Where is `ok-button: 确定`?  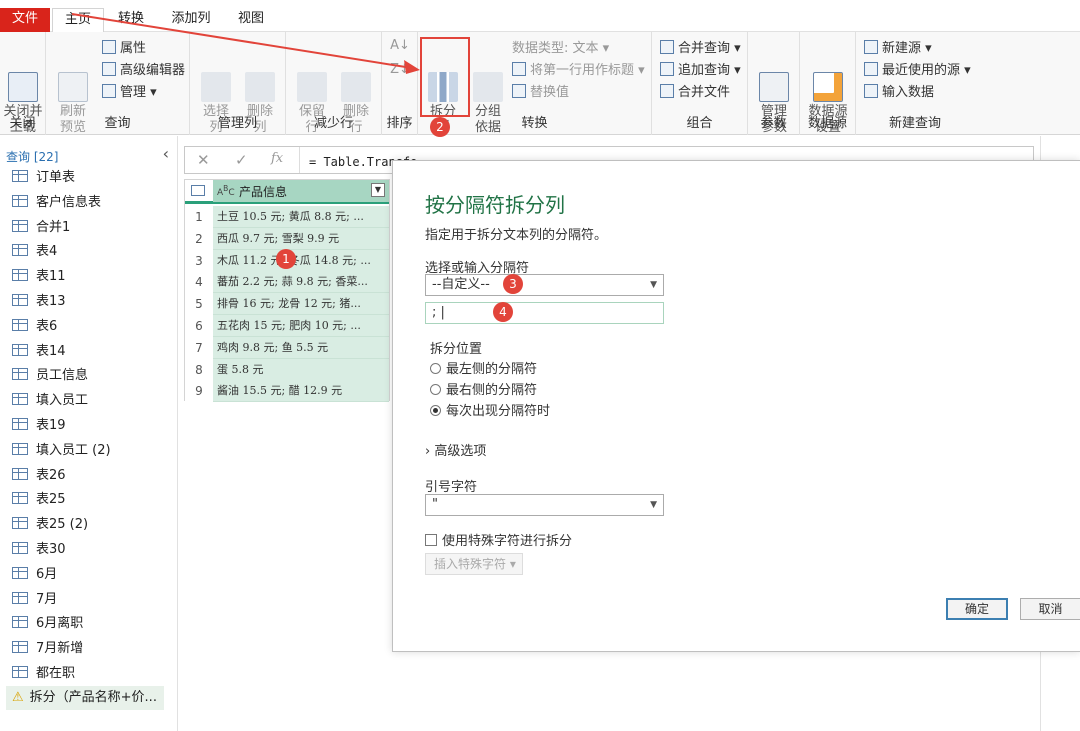 ok-button: 确定 is located at coordinates (977, 609).